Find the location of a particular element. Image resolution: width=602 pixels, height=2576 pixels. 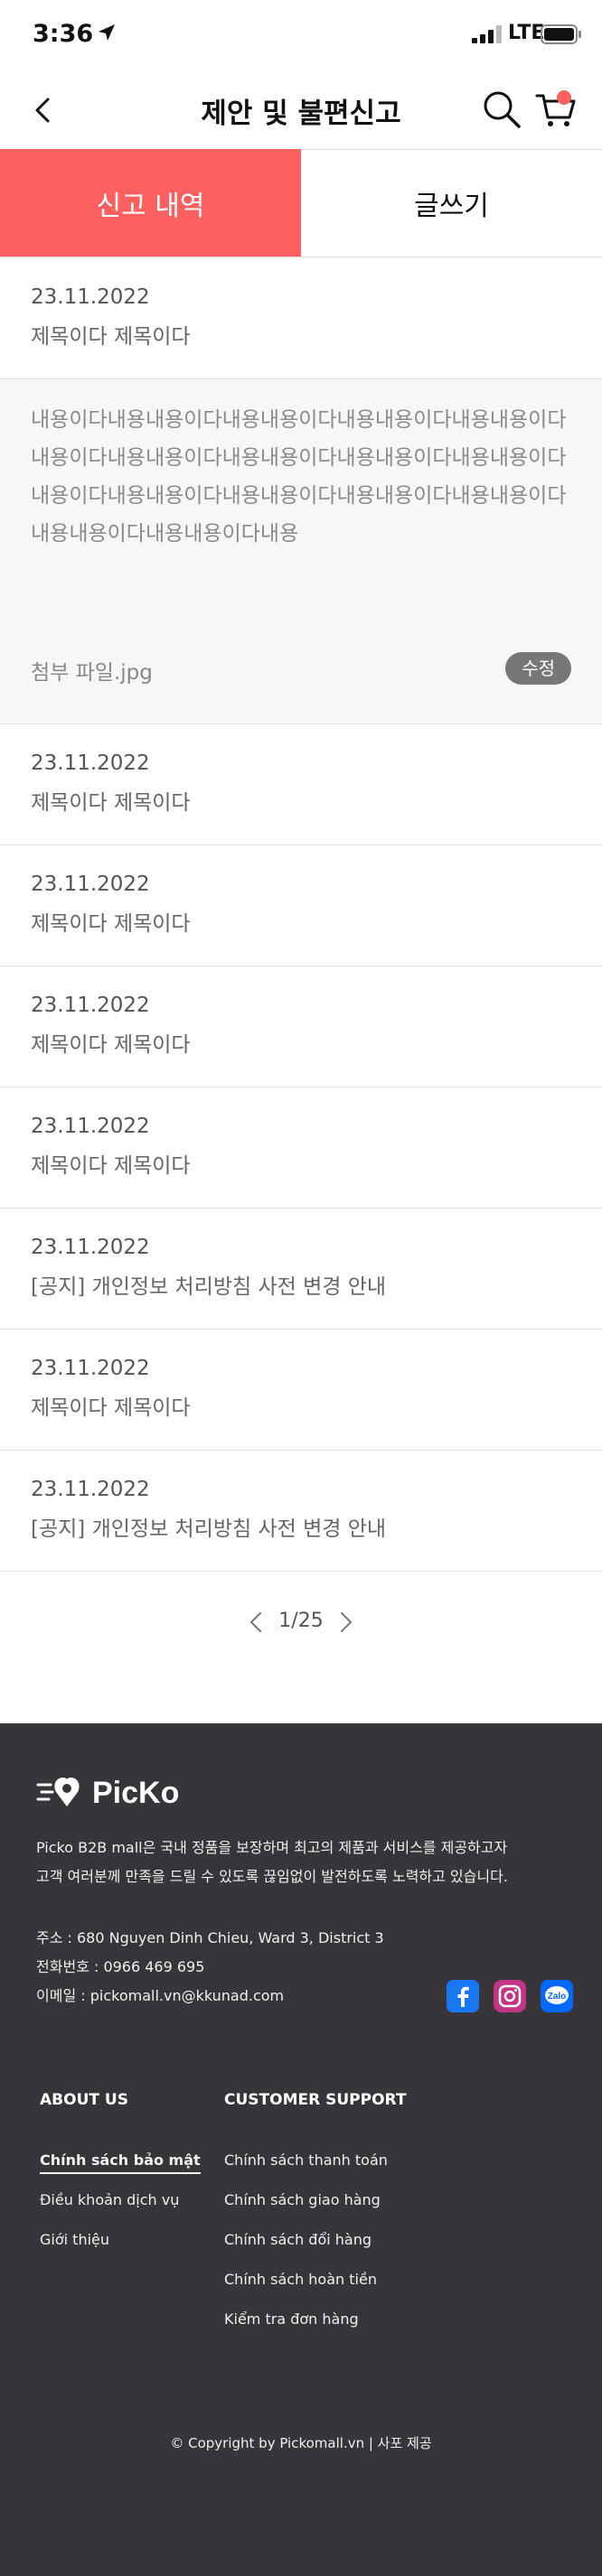

shipping-policy-link: Chính sách giao hàng is located at coordinates (302, 2199).